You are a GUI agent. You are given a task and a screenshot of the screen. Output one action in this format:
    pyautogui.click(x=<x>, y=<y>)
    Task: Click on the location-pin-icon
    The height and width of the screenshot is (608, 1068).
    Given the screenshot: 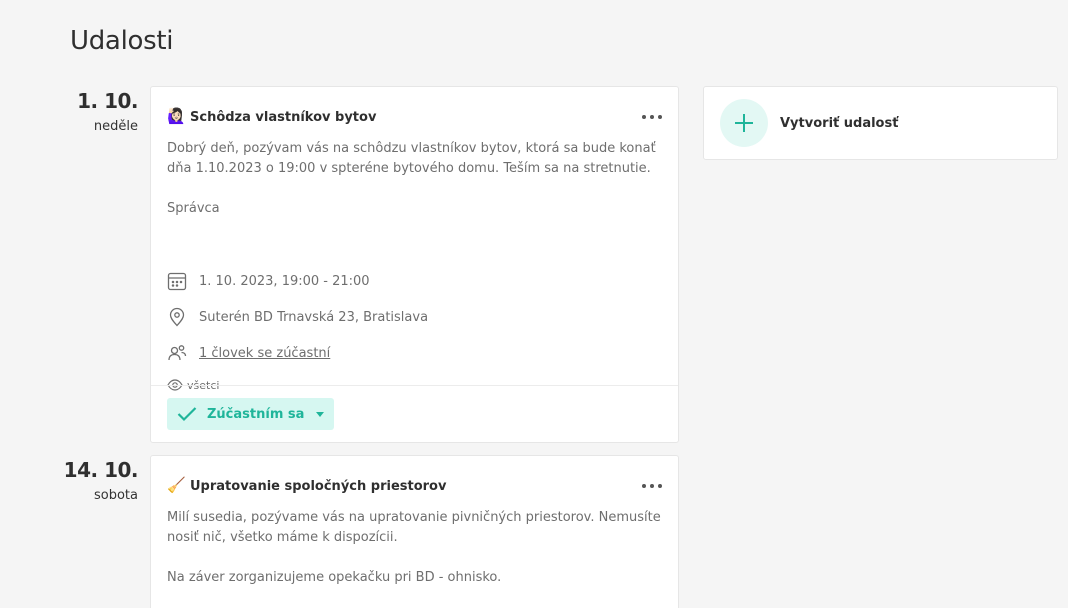 What is the action you would take?
    pyautogui.click(x=177, y=317)
    